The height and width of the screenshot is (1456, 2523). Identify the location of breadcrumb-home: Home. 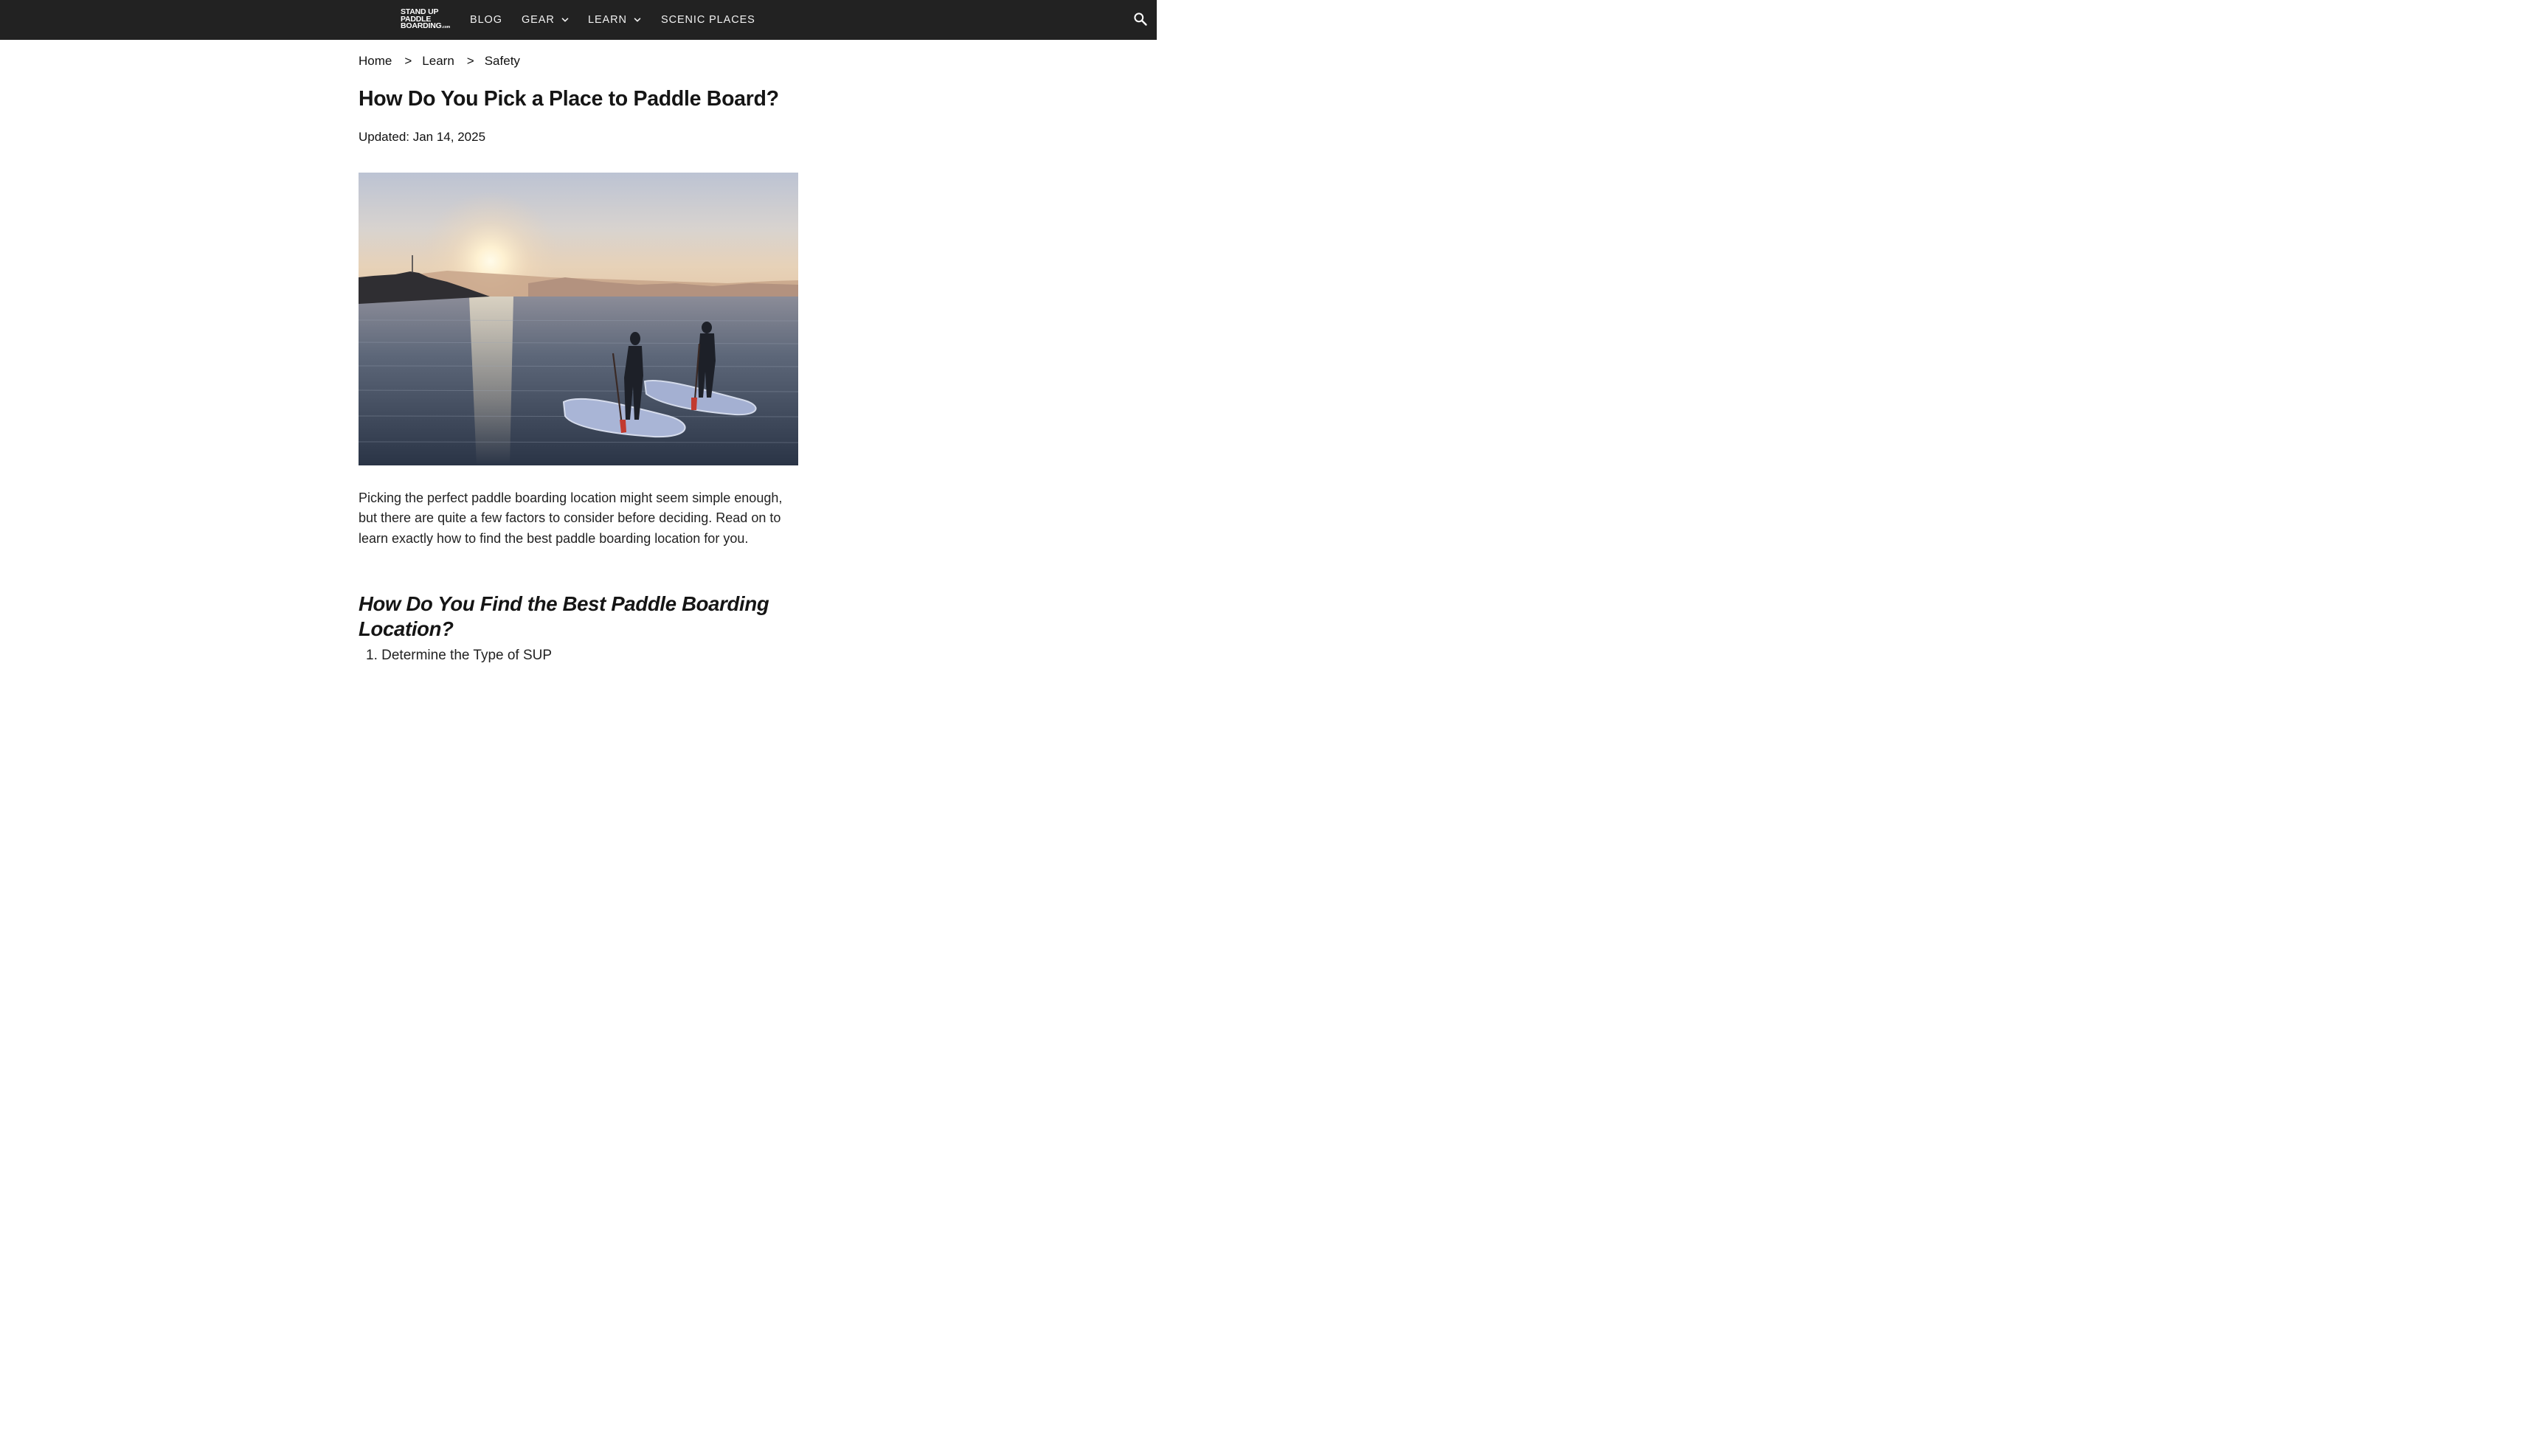
(375, 61).